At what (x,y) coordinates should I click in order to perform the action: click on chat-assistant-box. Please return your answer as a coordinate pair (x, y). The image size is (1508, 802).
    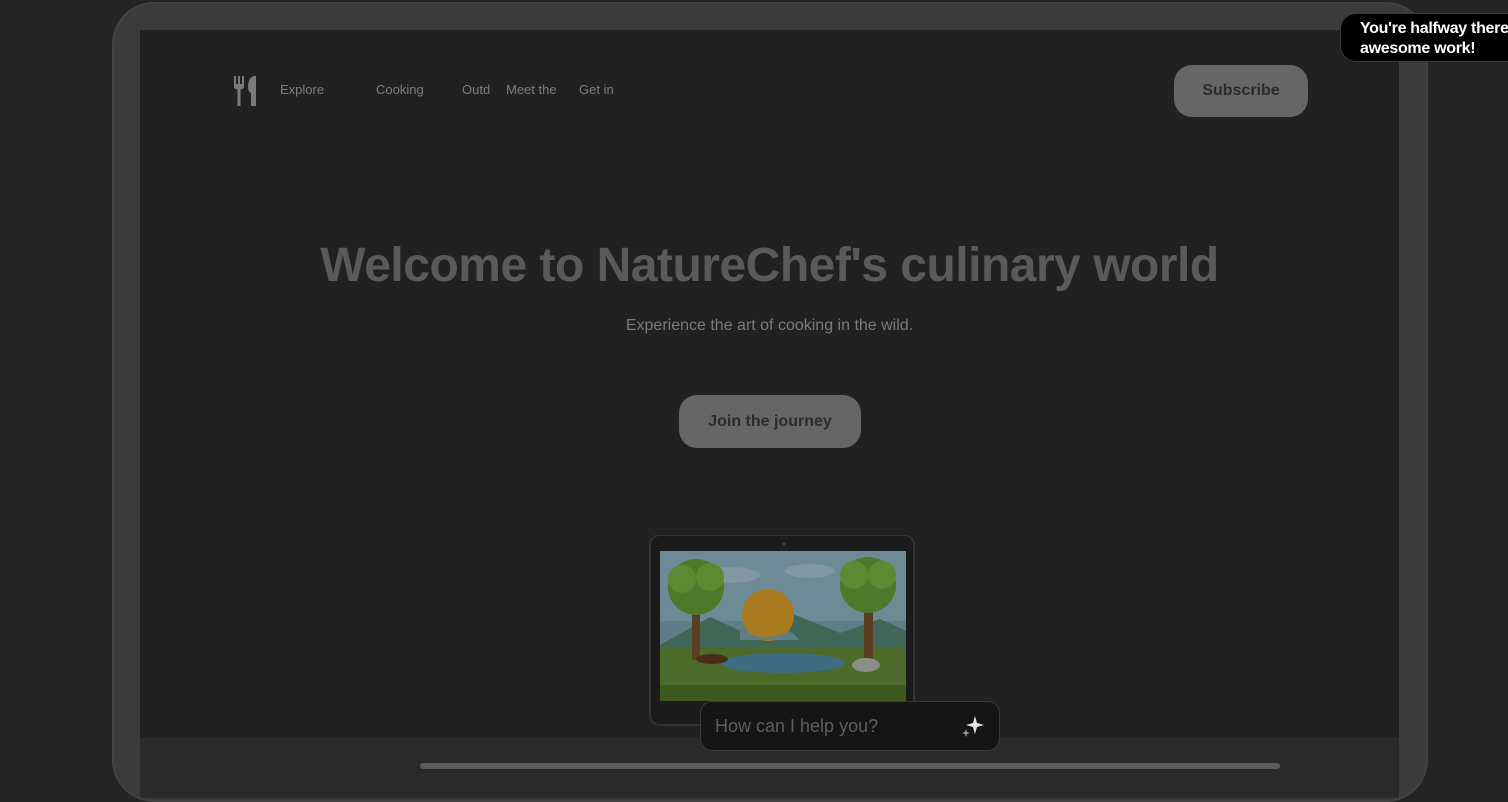
    Looking at the image, I should click on (850, 726).